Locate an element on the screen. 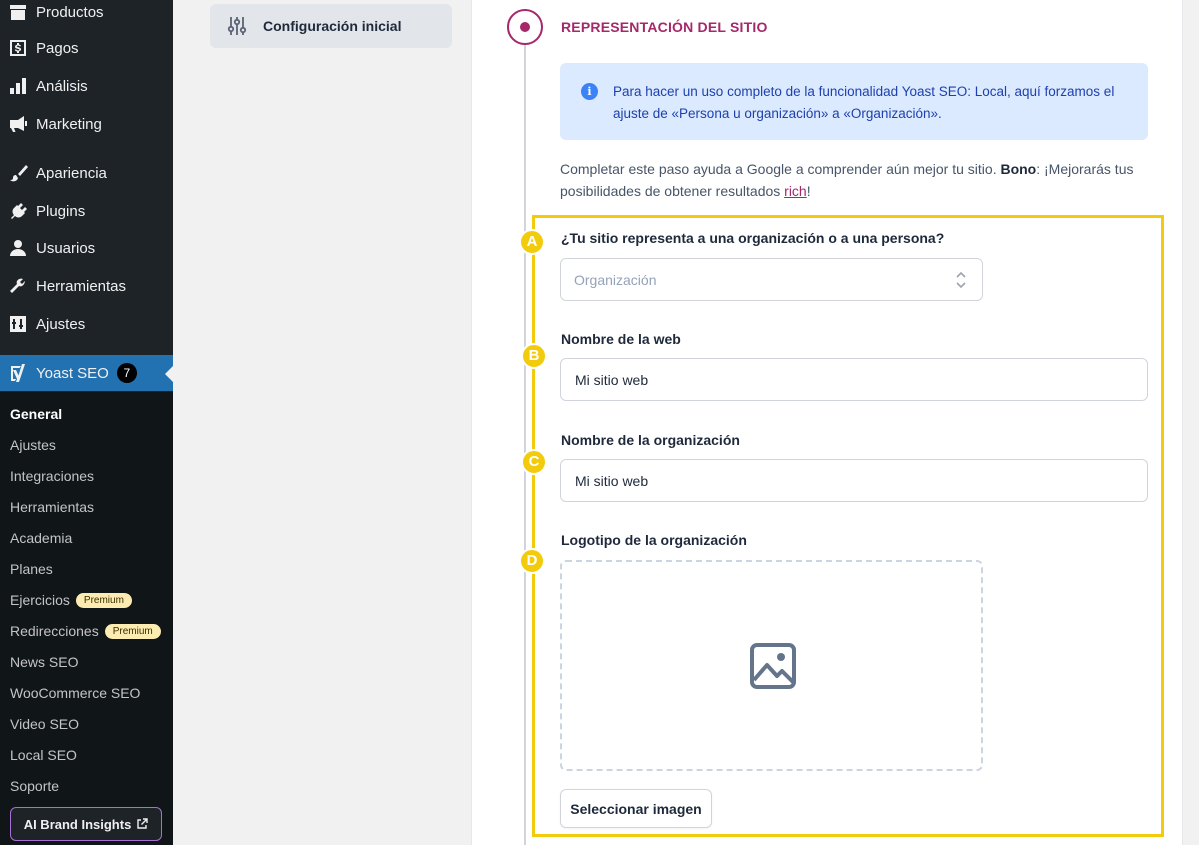 The height and width of the screenshot is (845, 1199). dollar-icon is located at coordinates (18, 48).